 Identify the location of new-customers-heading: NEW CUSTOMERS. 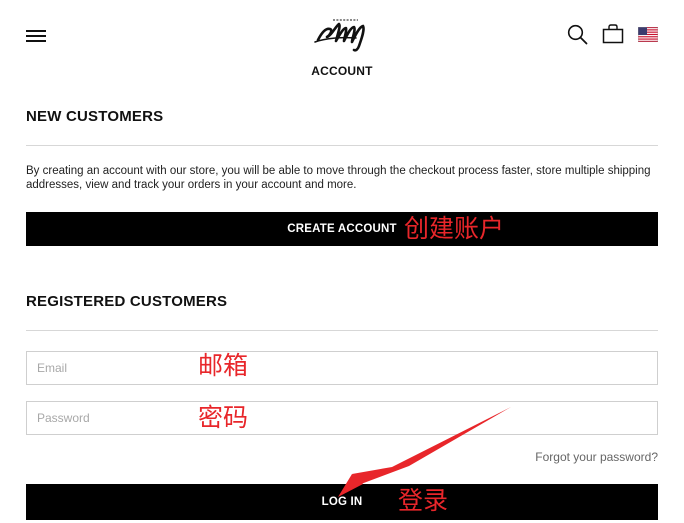
(95, 116).